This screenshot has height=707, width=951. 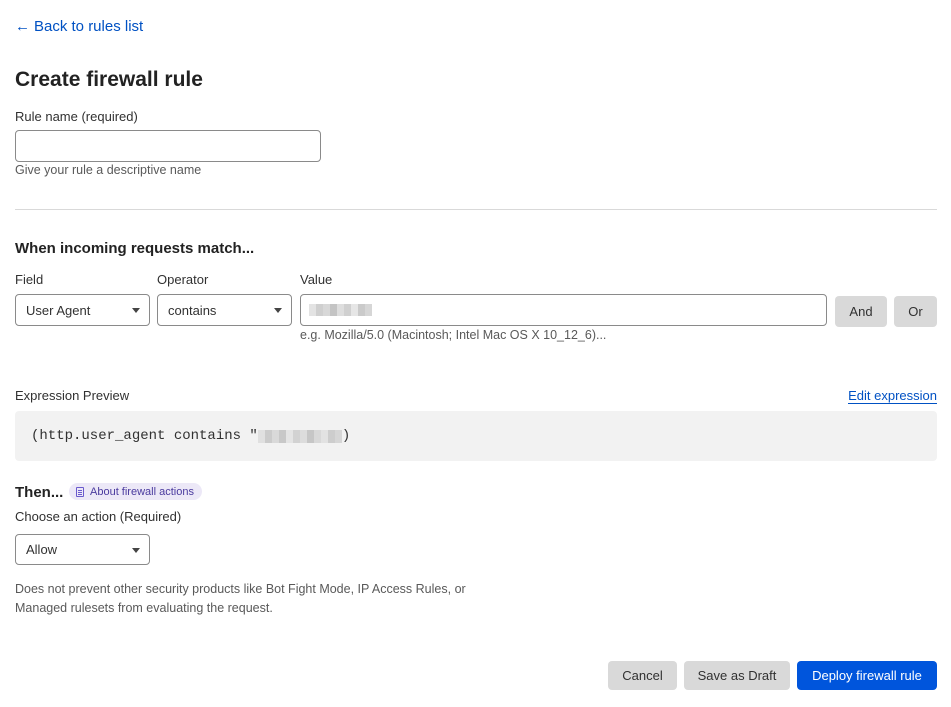 I want to click on or-button: Or, so click(x=915, y=311).